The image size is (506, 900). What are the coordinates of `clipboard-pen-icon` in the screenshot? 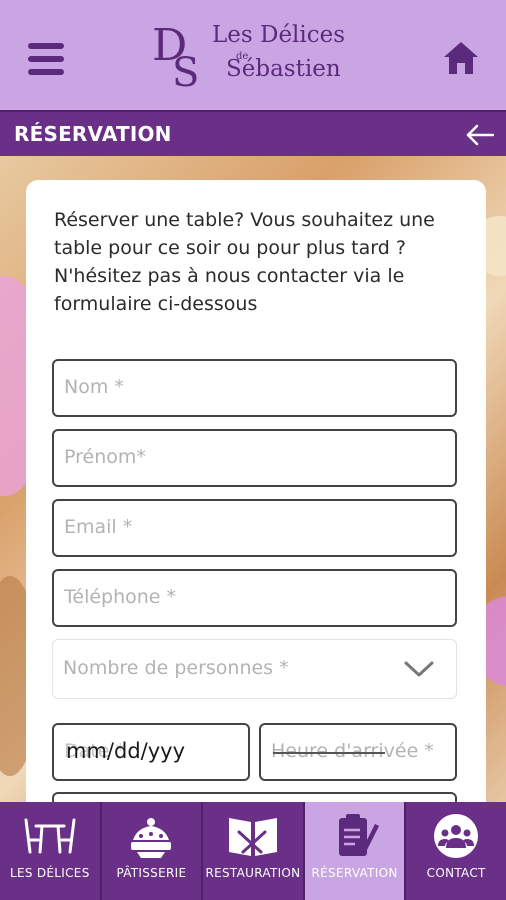 It's located at (358, 835).